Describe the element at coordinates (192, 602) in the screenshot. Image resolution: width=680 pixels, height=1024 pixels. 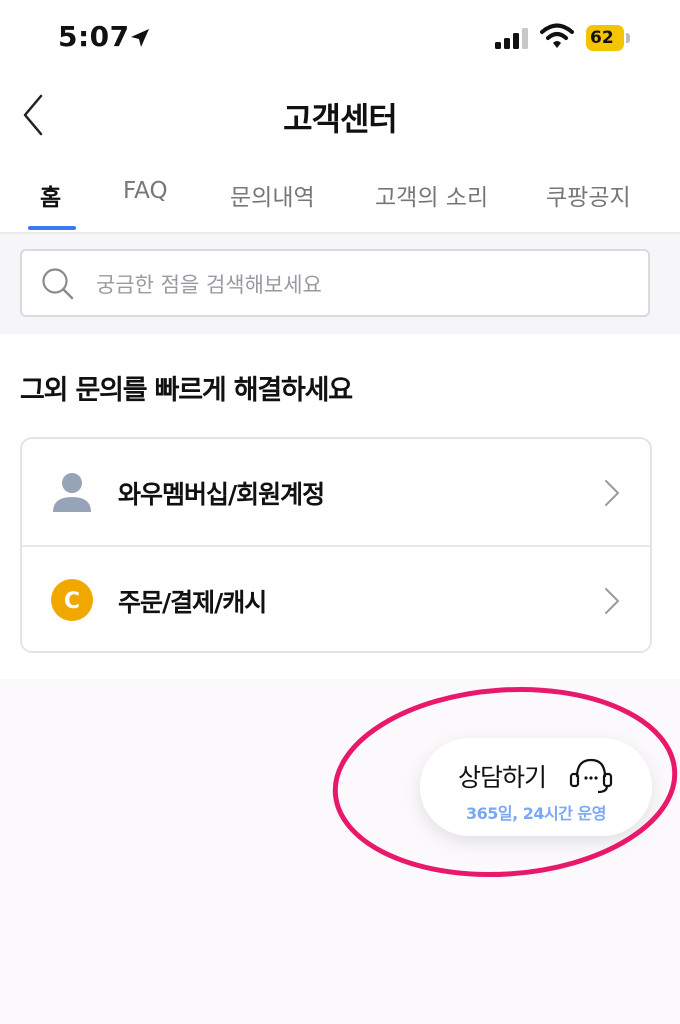
I see `inquiry-label: 주문/결제/캐시` at that location.